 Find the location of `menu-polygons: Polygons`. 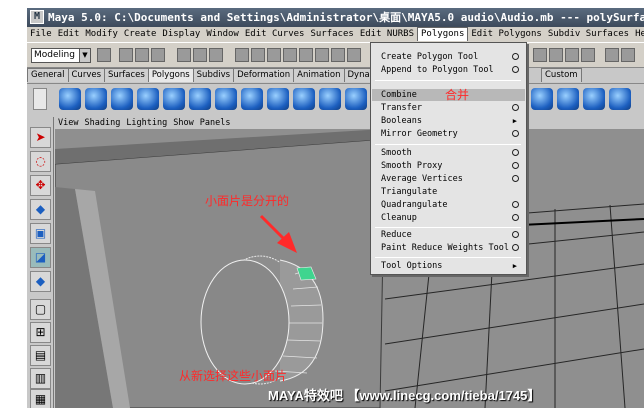

menu-polygons: Polygons is located at coordinates (443, 34).